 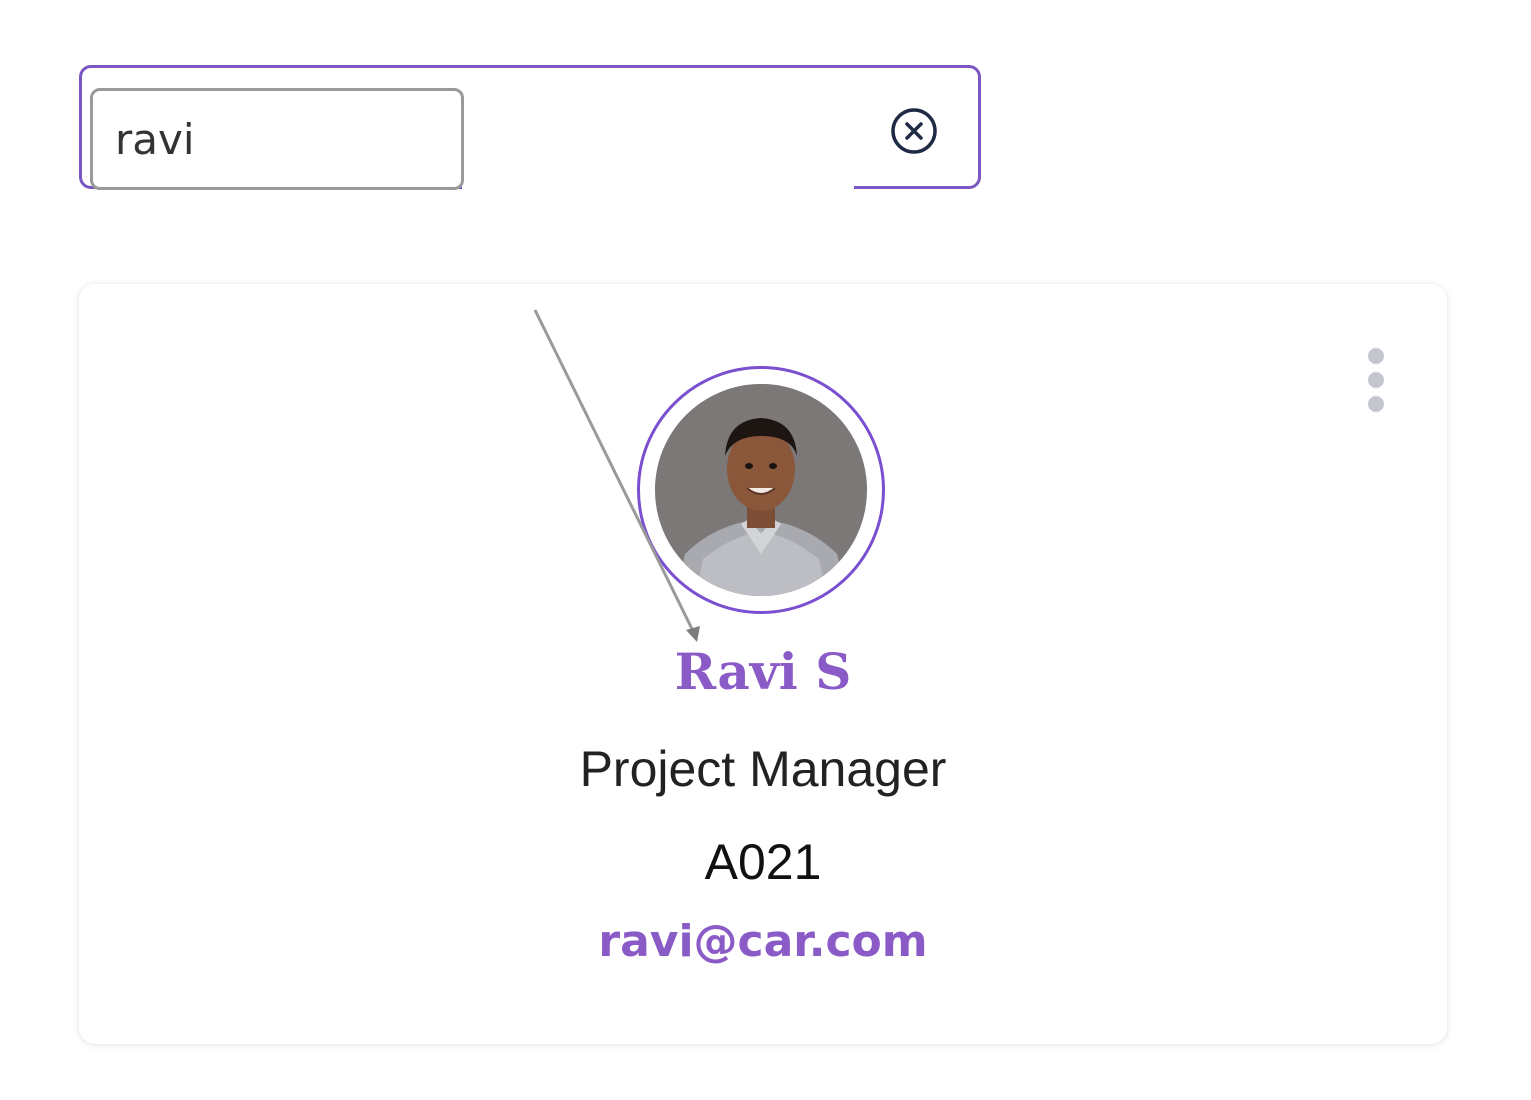 I want to click on employee-role: Project Manager, so click(x=763, y=769).